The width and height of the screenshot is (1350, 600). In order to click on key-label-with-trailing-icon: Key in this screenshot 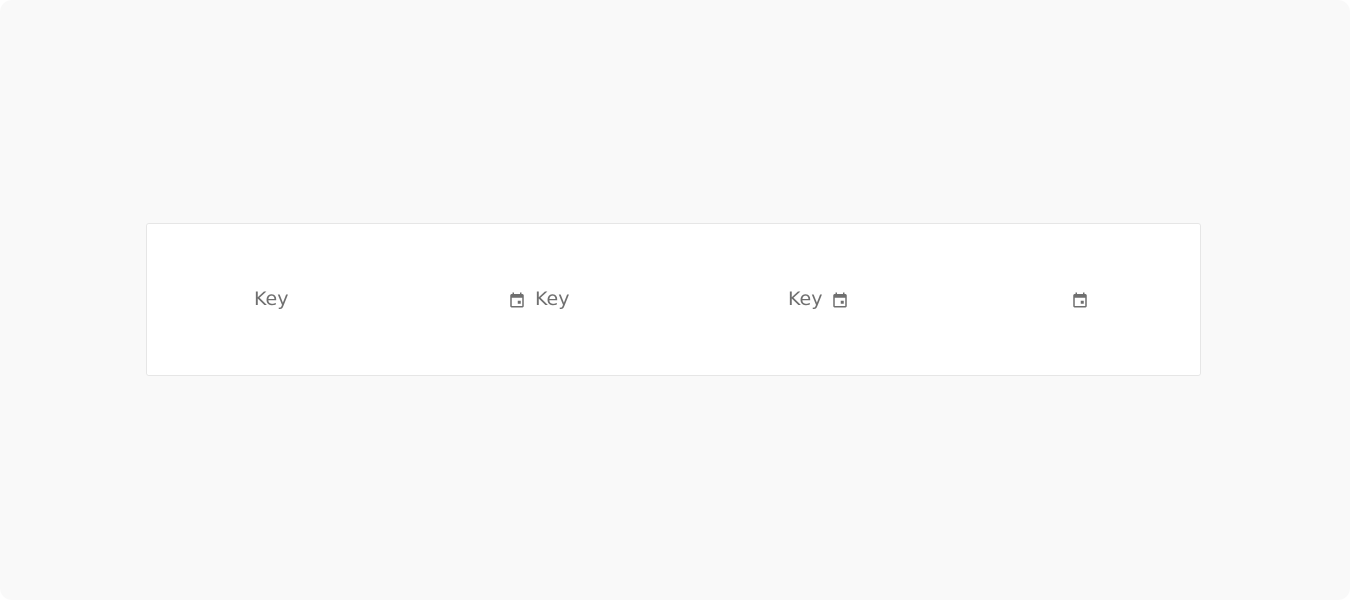, I will do `click(818, 299)`.